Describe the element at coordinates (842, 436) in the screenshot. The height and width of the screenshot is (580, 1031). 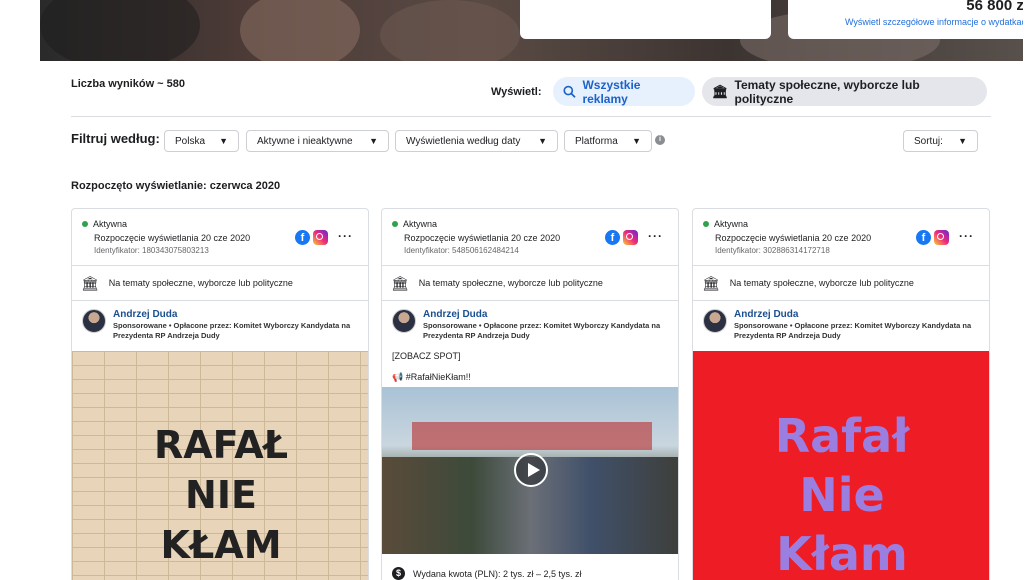
I see `poster-line: Rafał` at that location.